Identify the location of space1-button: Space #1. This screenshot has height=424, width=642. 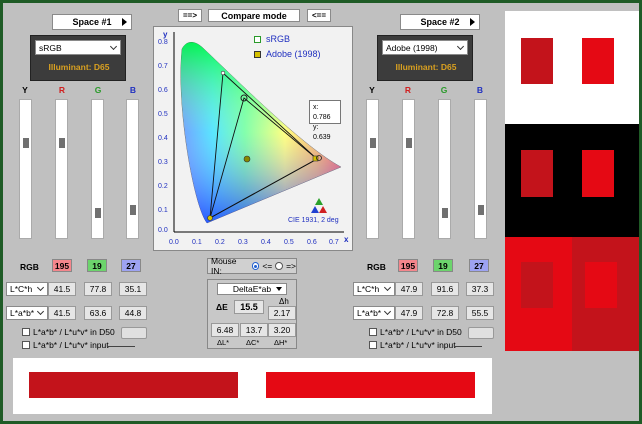
(92, 22).